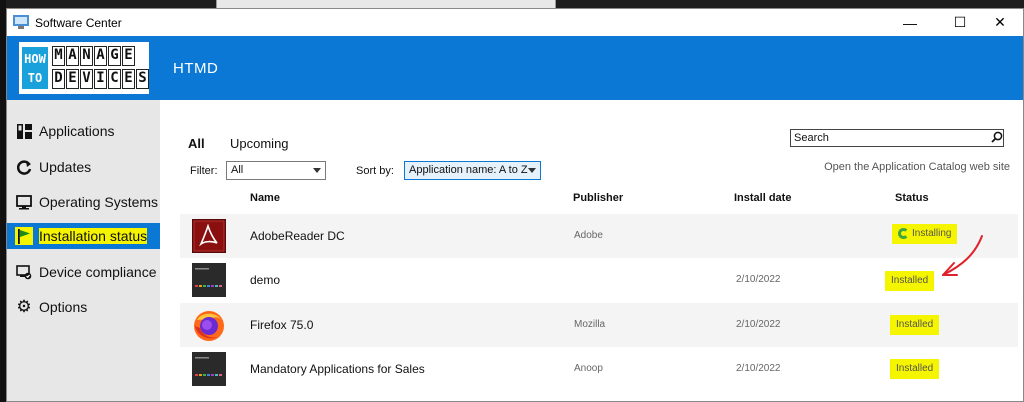 The image size is (1024, 402). Describe the element at coordinates (590, 324) in the screenshot. I see `app-publisher: Mozilla` at that location.